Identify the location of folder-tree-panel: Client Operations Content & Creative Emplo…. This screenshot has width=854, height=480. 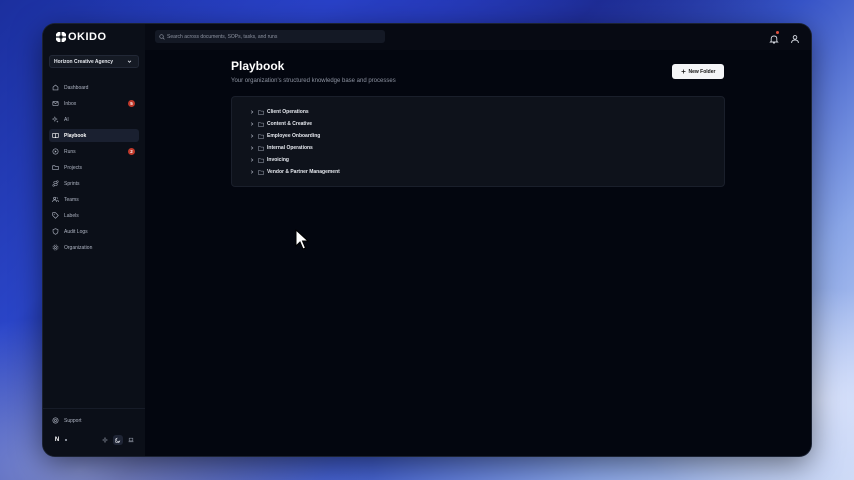
(478, 141).